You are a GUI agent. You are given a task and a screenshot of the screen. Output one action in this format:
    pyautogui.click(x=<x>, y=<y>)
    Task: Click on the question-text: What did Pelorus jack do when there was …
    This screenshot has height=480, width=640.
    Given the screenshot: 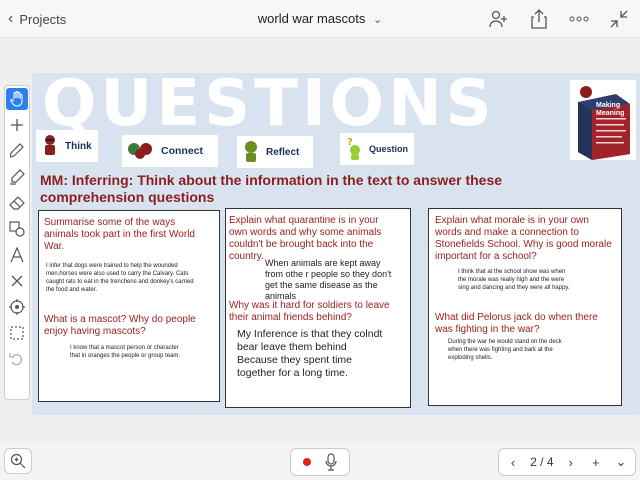 What is the action you would take?
    pyautogui.click(x=516, y=323)
    